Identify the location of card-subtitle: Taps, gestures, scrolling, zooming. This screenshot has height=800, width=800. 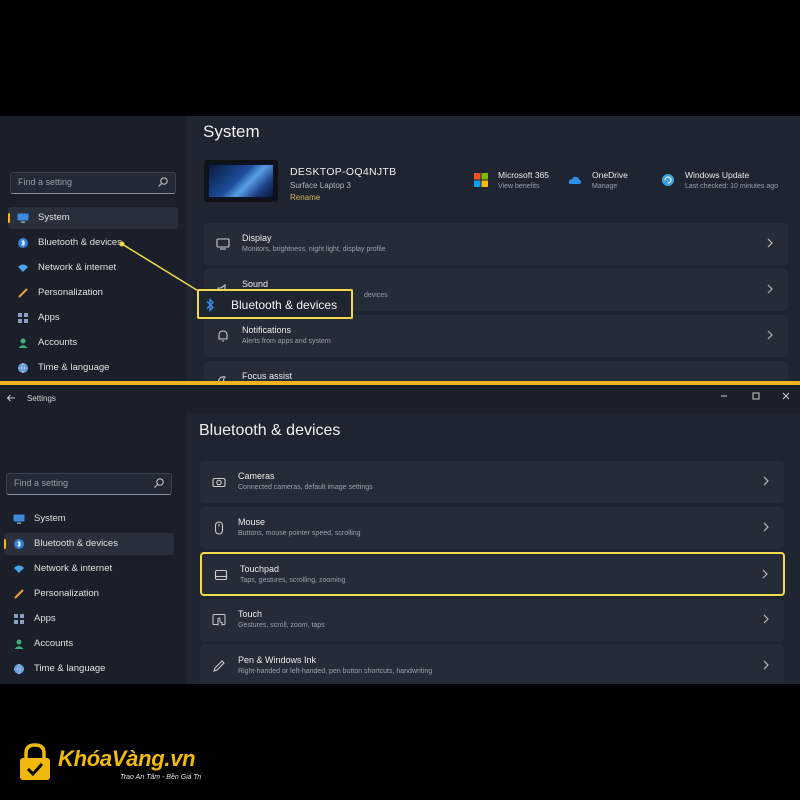
(293, 580).